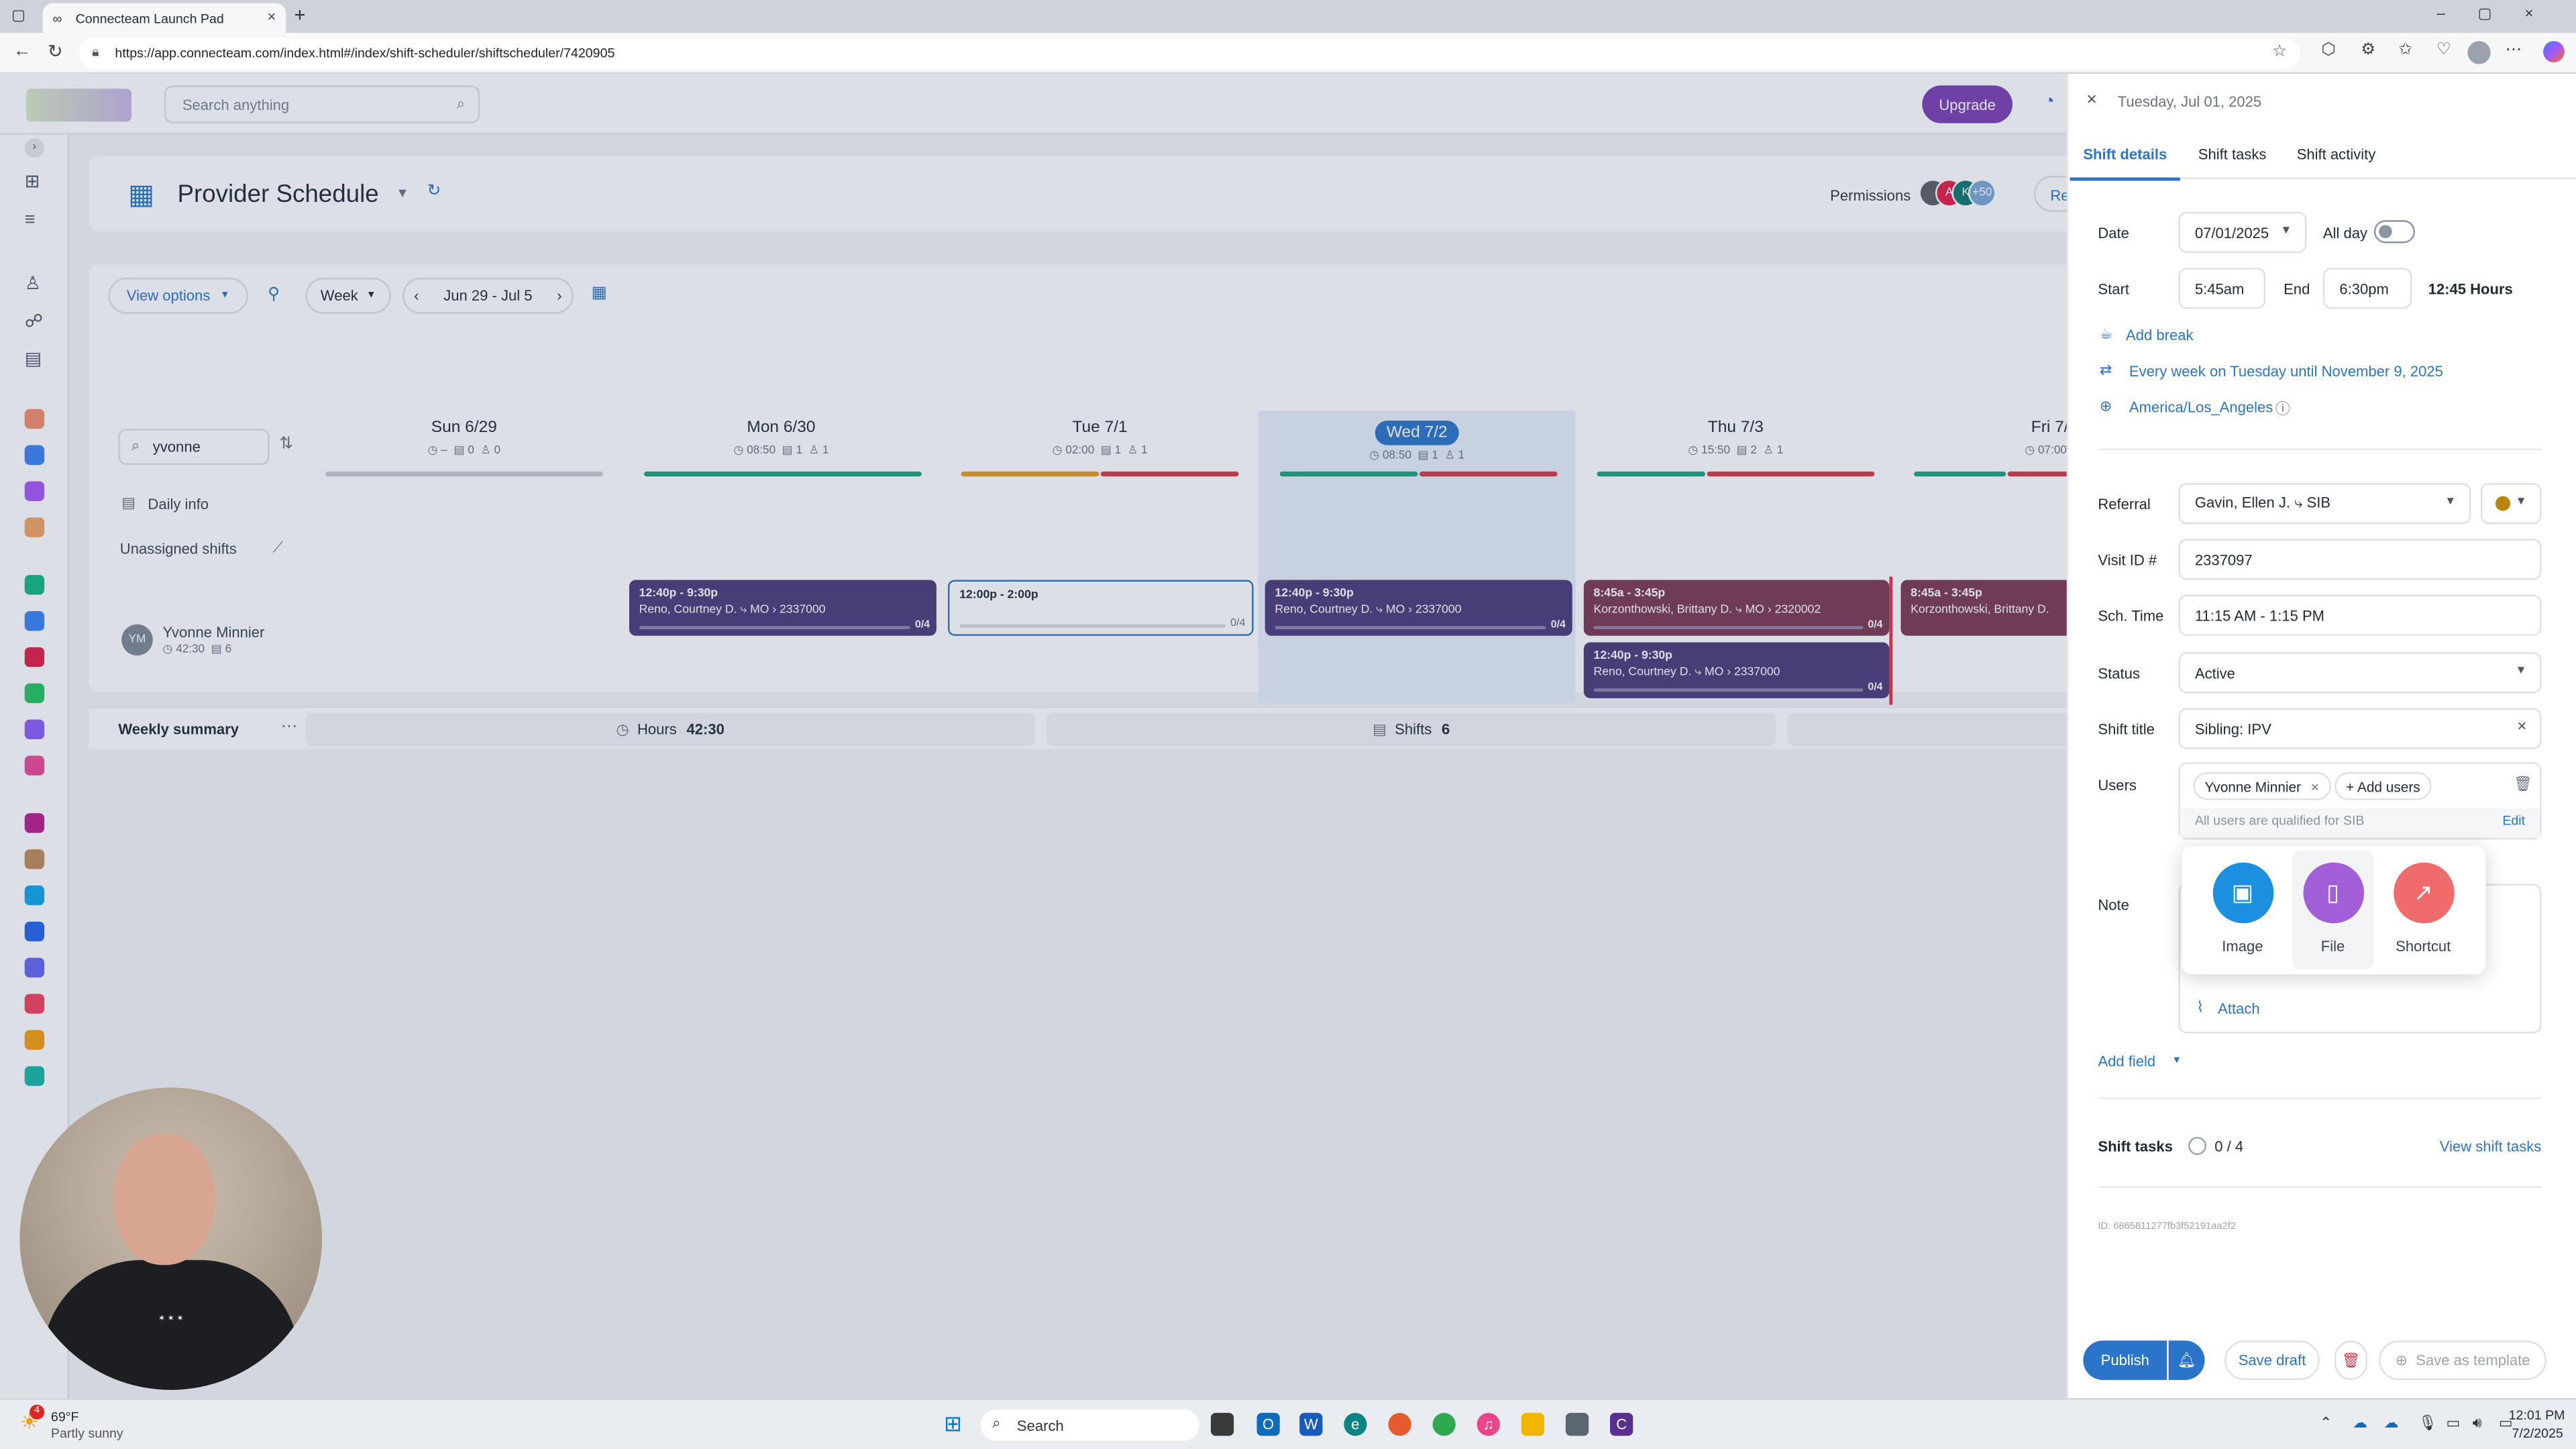 The width and height of the screenshot is (2576, 1449). What do you see at coordinates (2360, 615) in the screenshot?
I see `sch-time-field: 11:15 AM - 1:15 PM` at bounding box center [2360, 615].